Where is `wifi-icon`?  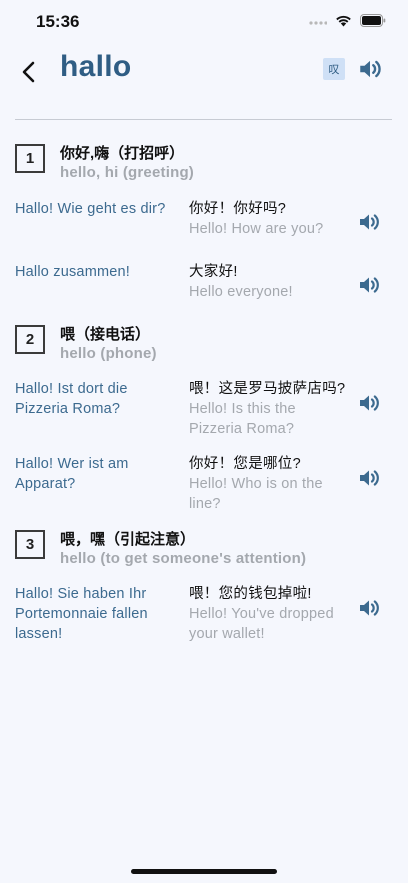 wifi-icon is located at coordinates (343, 21).